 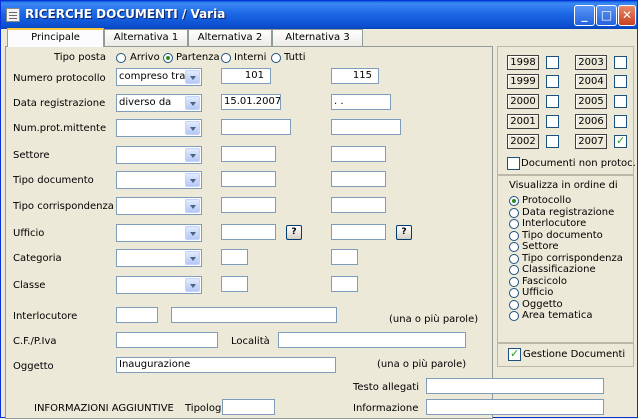 I want to click on ufficio-from, so click(x=248, y=232).